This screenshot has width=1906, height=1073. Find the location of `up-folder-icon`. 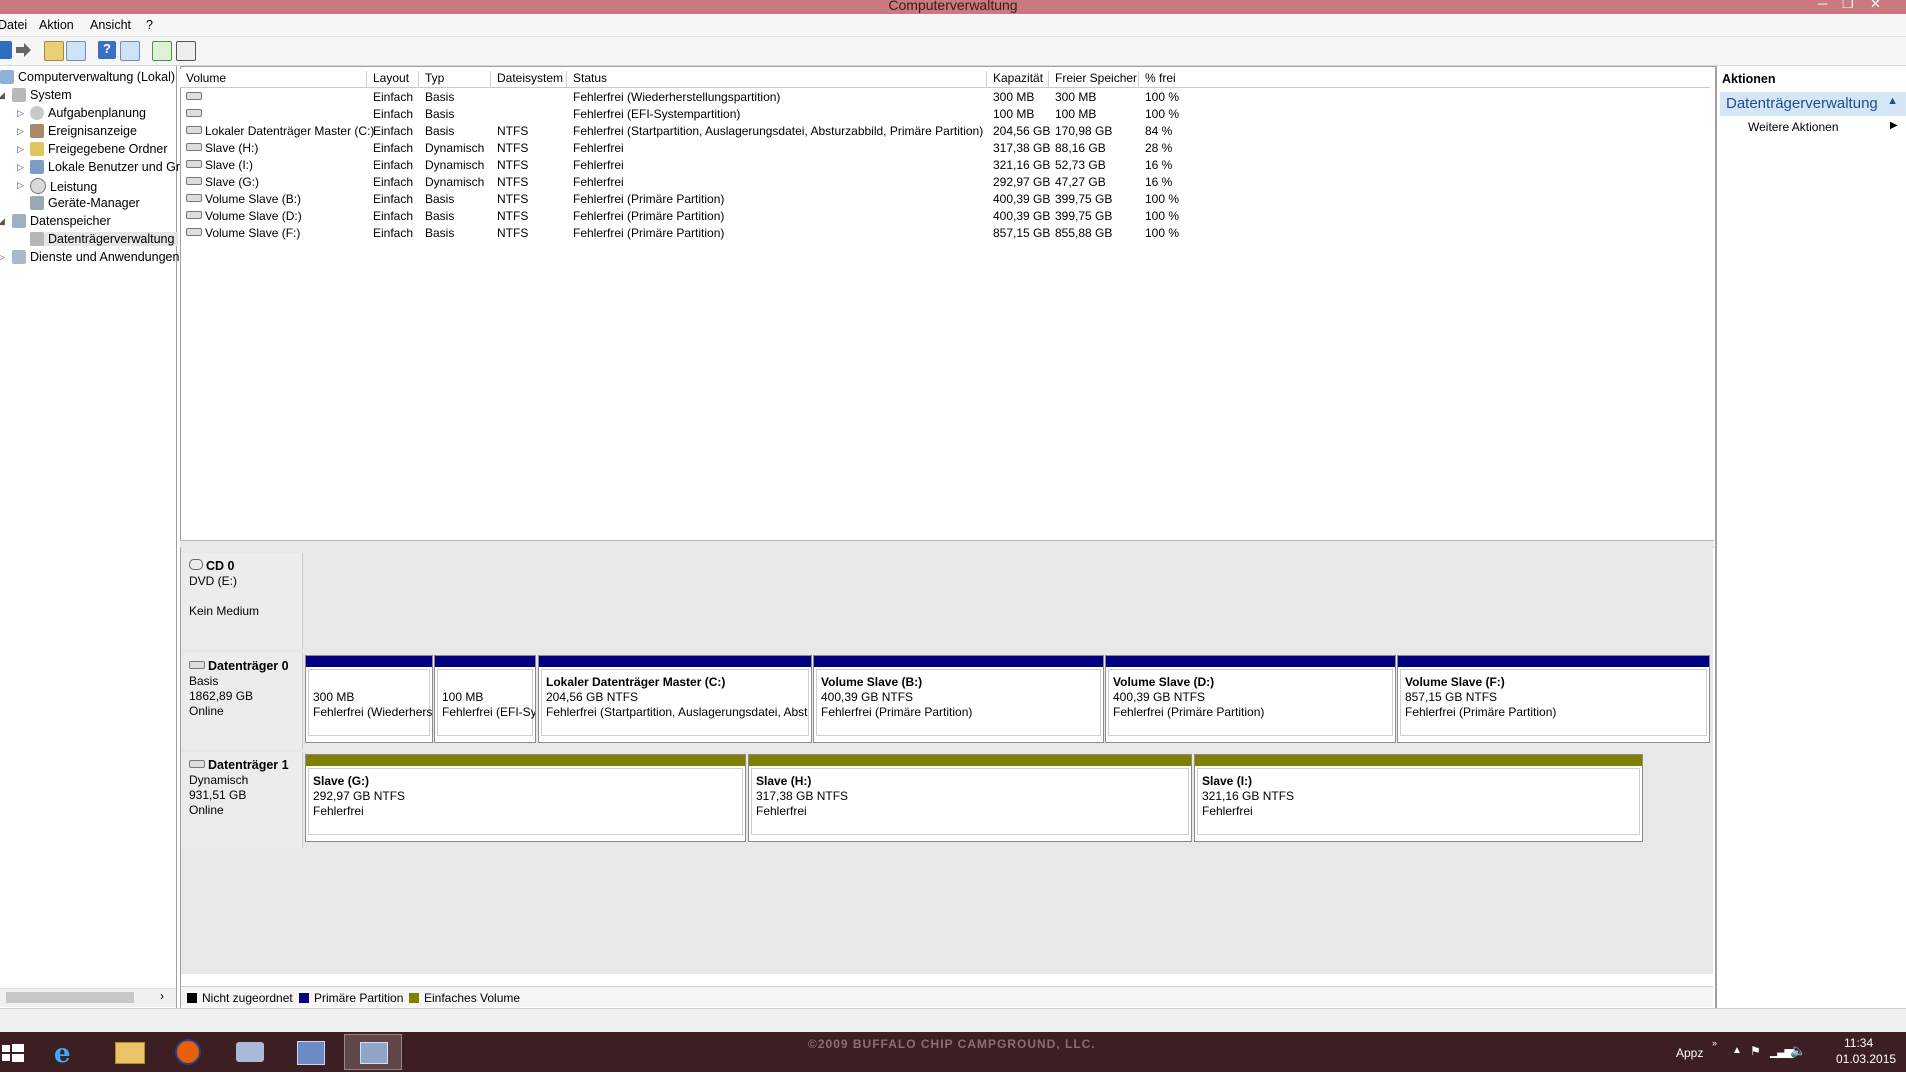

up-folder-icon is located at coordinates (54, 51).